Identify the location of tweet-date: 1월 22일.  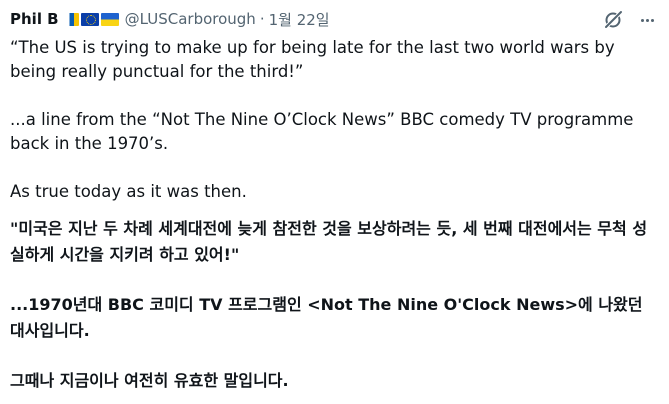
(299, 19).